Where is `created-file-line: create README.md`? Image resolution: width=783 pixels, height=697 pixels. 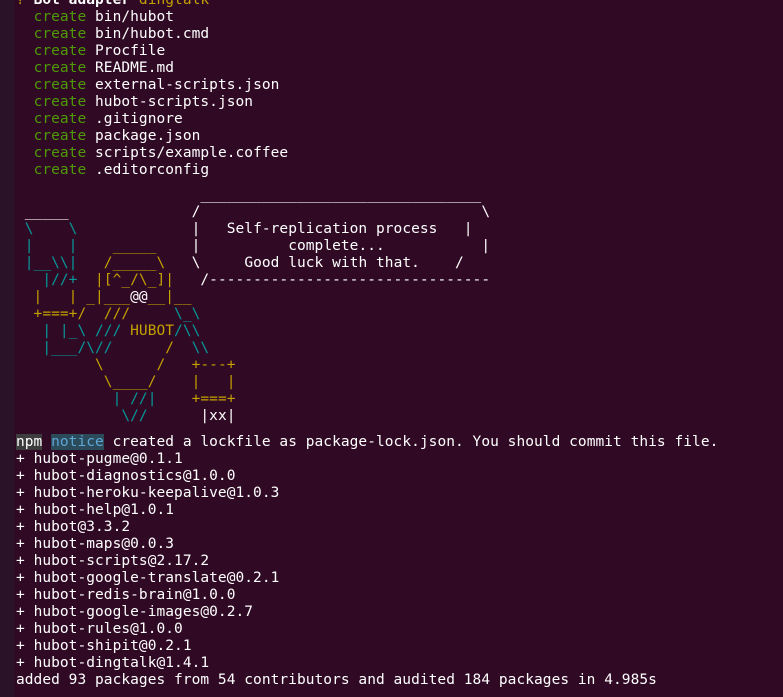
created-file-line: create README.md is located at coordinates (95, 68).